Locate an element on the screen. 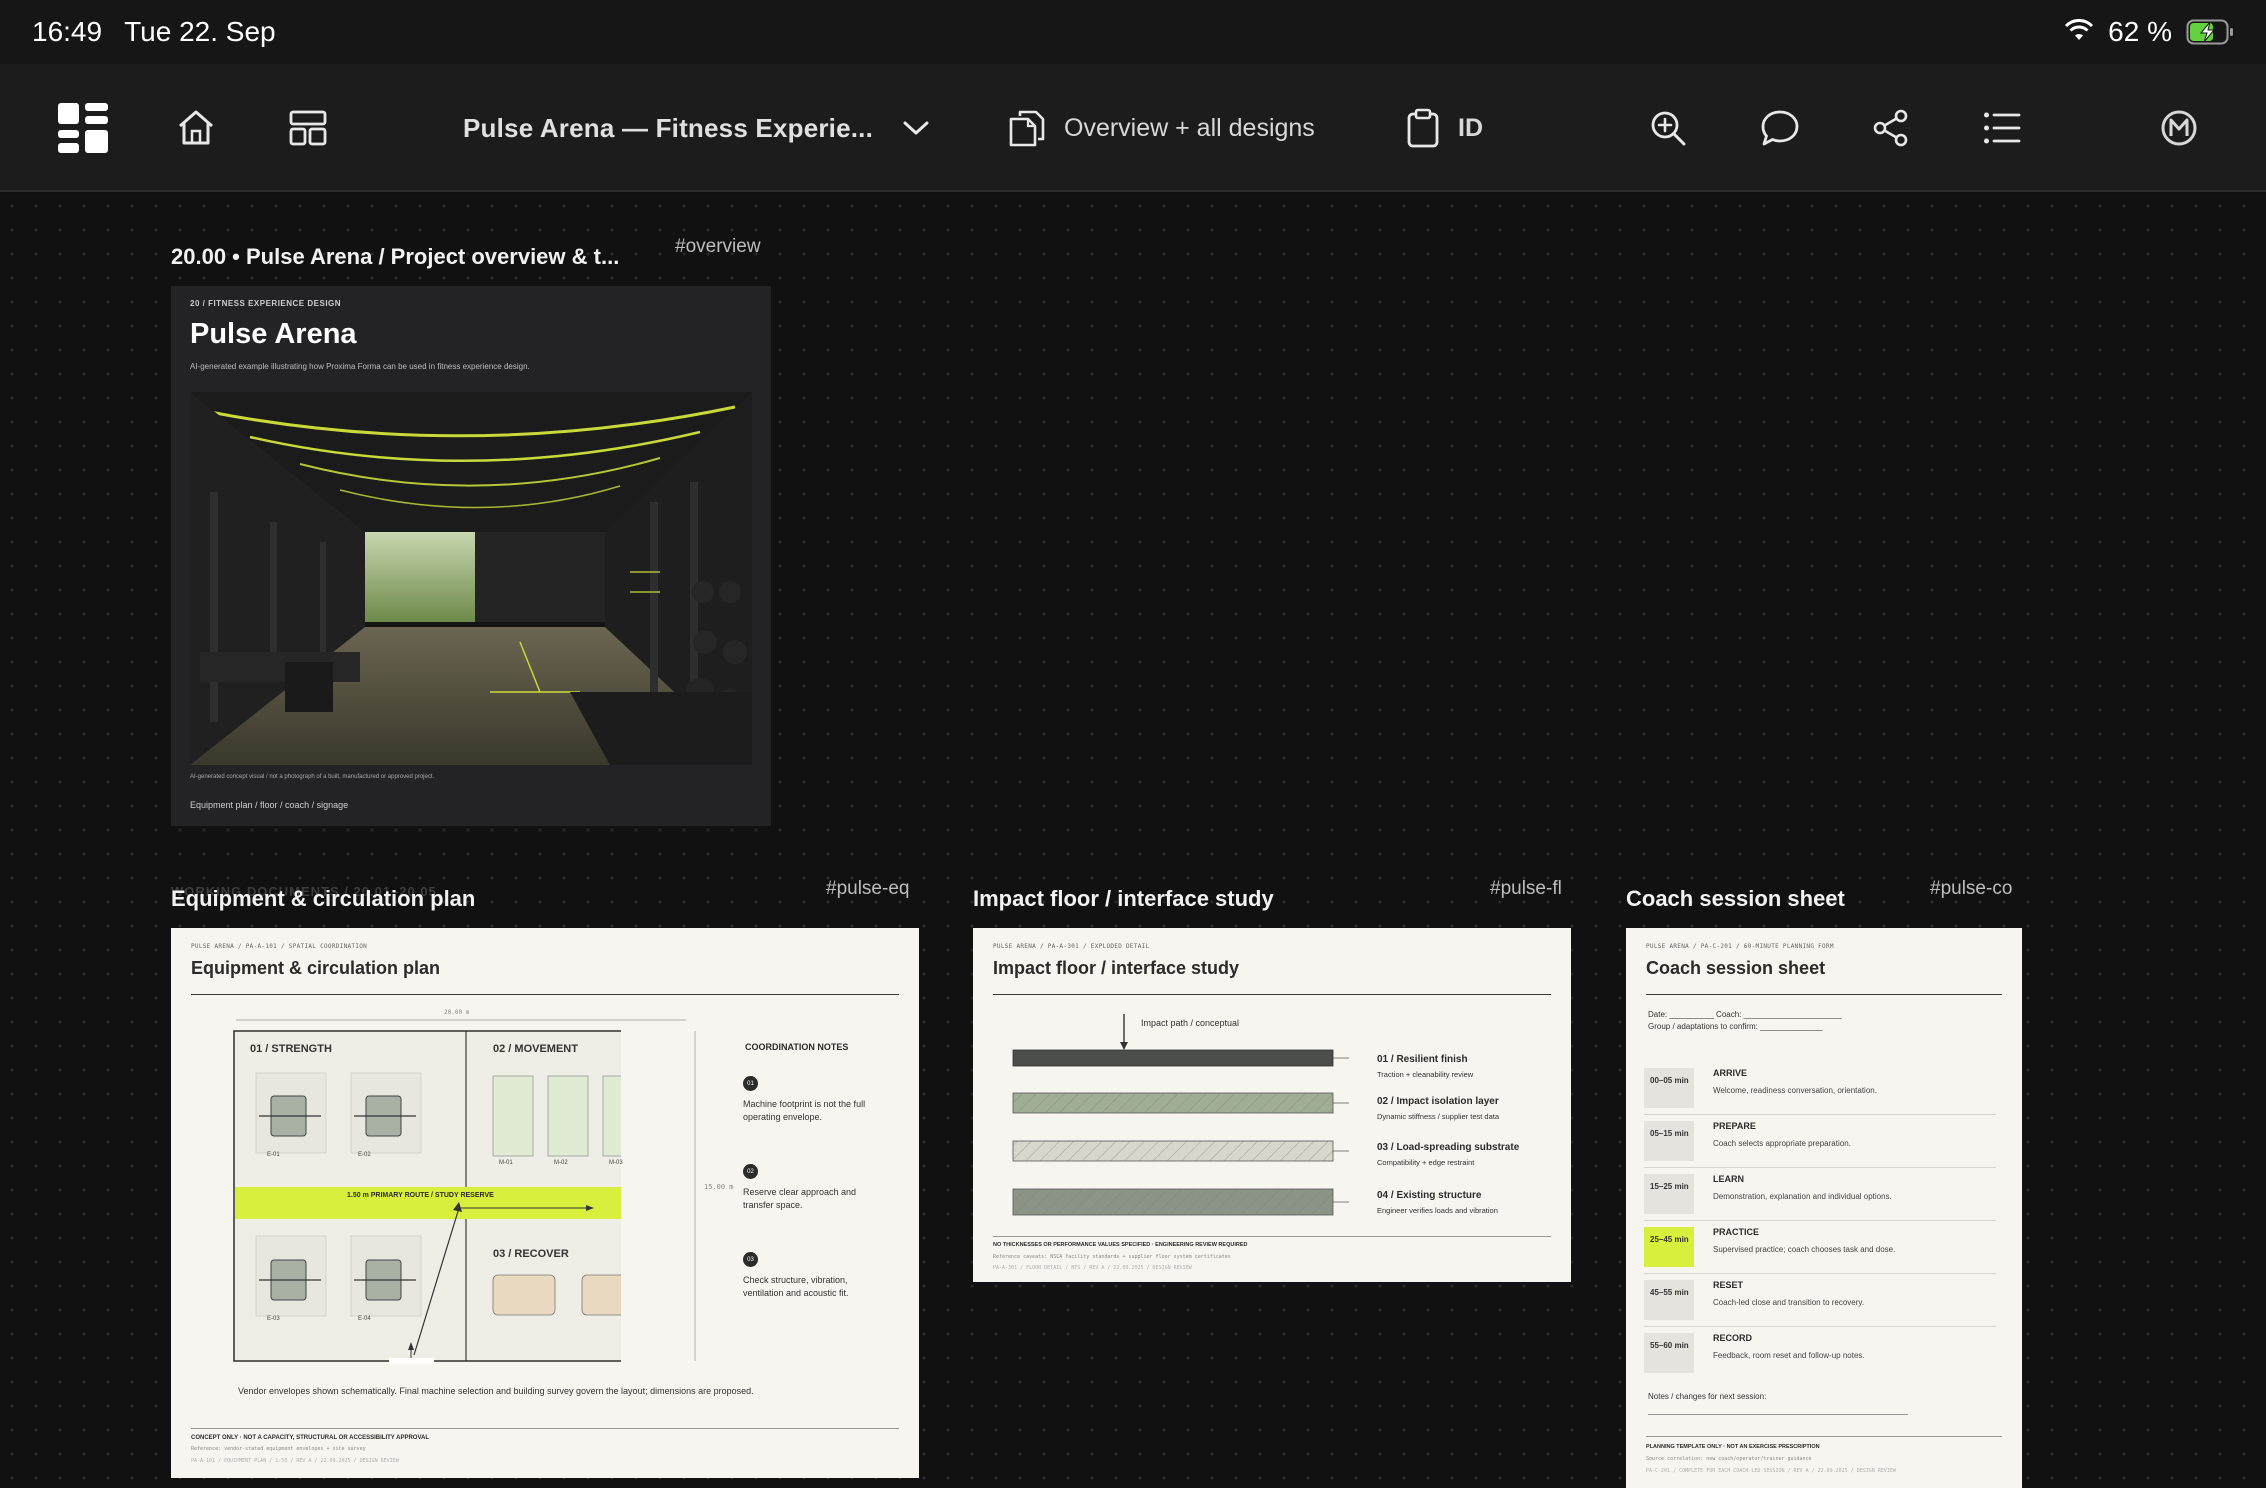  list-icon is located at coordinates (2002, 128).